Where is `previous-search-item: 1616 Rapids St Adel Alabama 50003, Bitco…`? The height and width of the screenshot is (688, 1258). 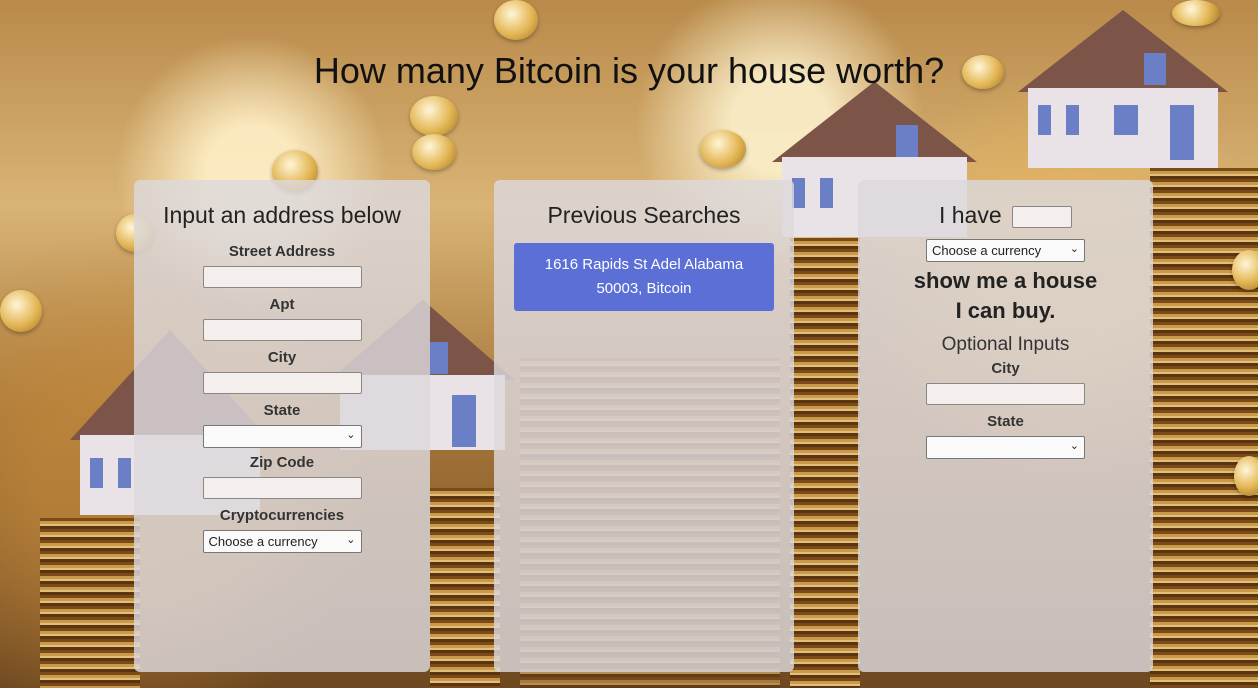
previous-search-item: 1616 Rapids St Adel Alabama 50003, Bitco… is located at coordinates (644, 277).